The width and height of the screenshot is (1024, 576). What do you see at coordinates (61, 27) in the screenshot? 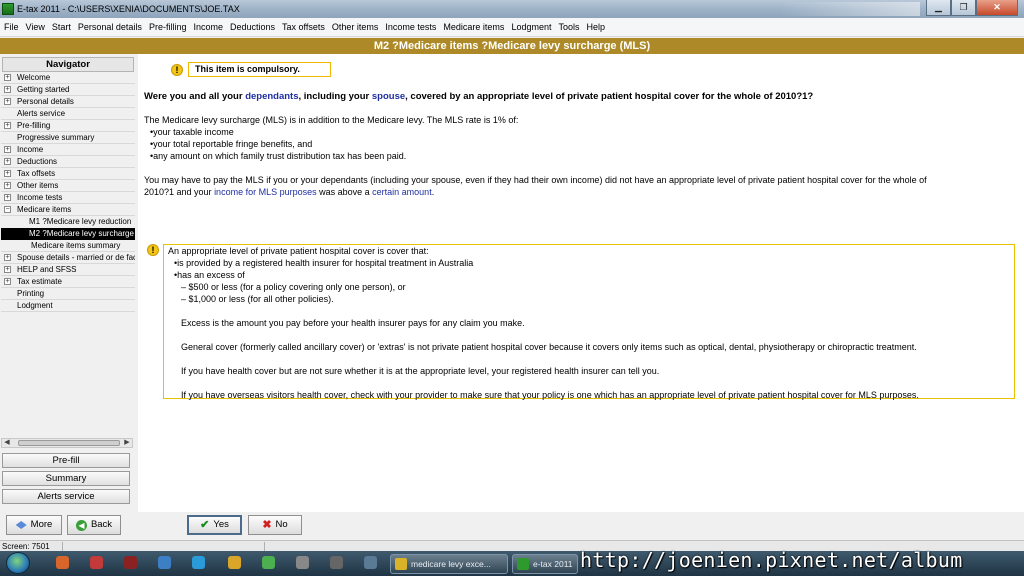
I see `menu-start: Start` at bounding box center [61, 27].